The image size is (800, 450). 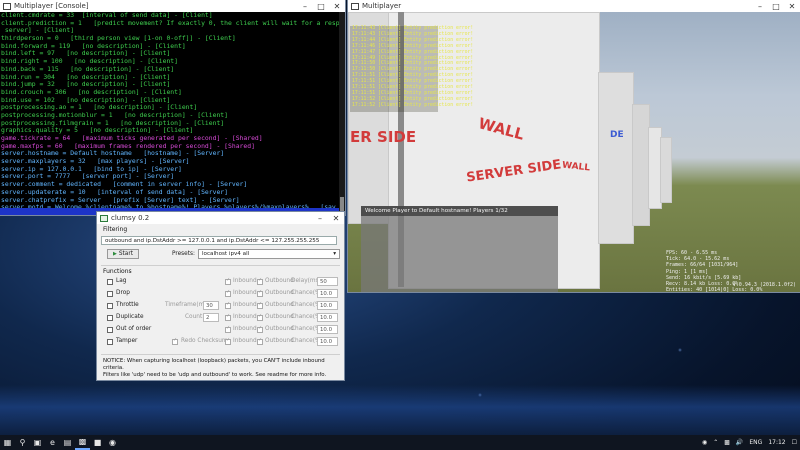 What do you see at coordinates (211, 317) in the screenshot?
I see `duplicate-extra-input: 2` at bounding box center [211, 317].